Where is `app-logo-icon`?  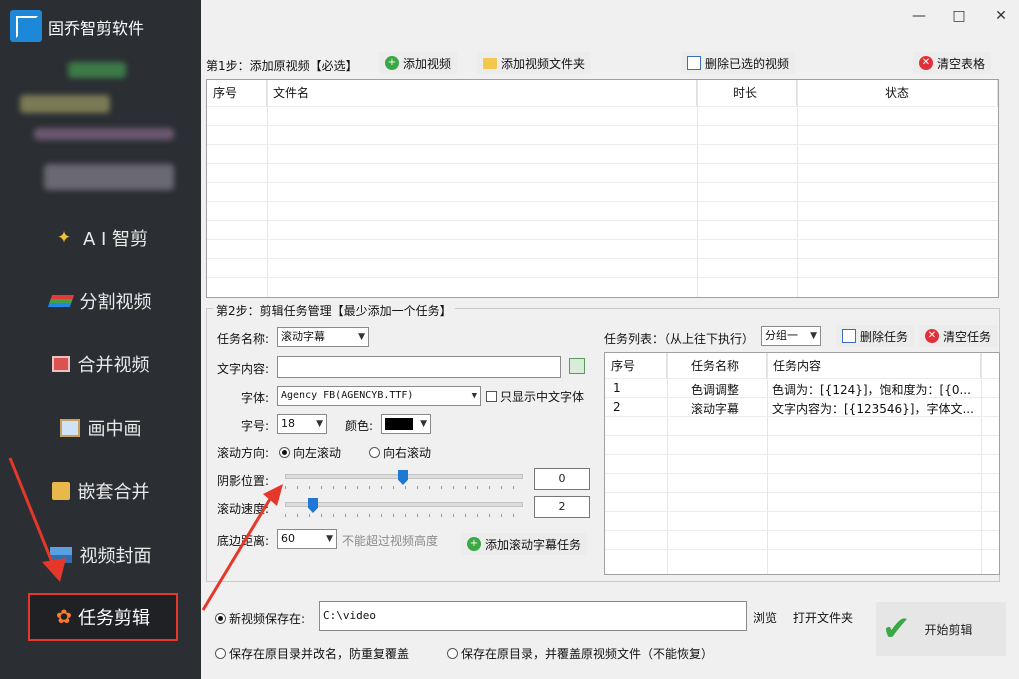
app-logo-icon is located at coordinates (26, 26).